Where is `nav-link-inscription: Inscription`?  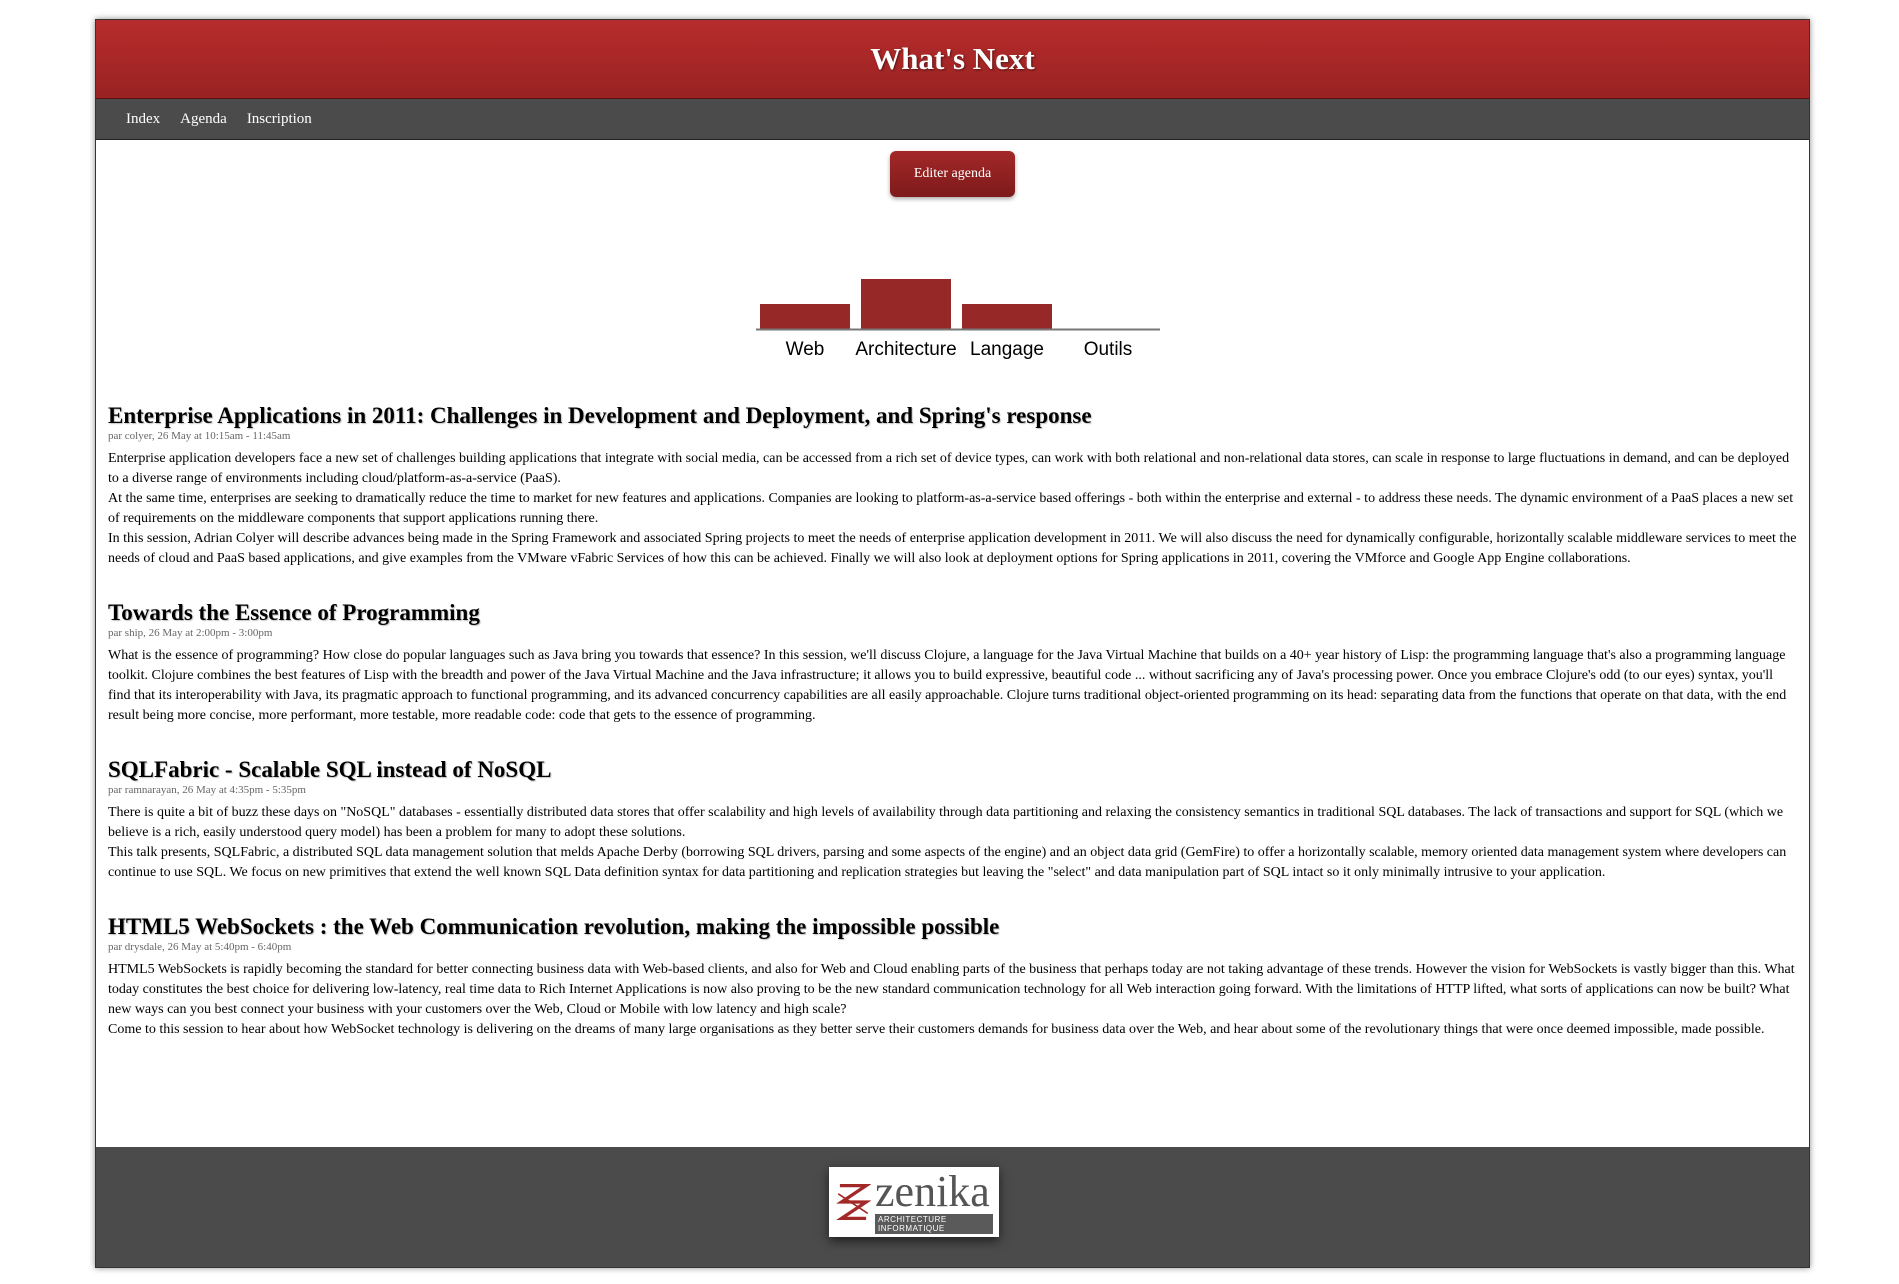
nav-link-inscription: Inscription is located at coordinates (279, 119).